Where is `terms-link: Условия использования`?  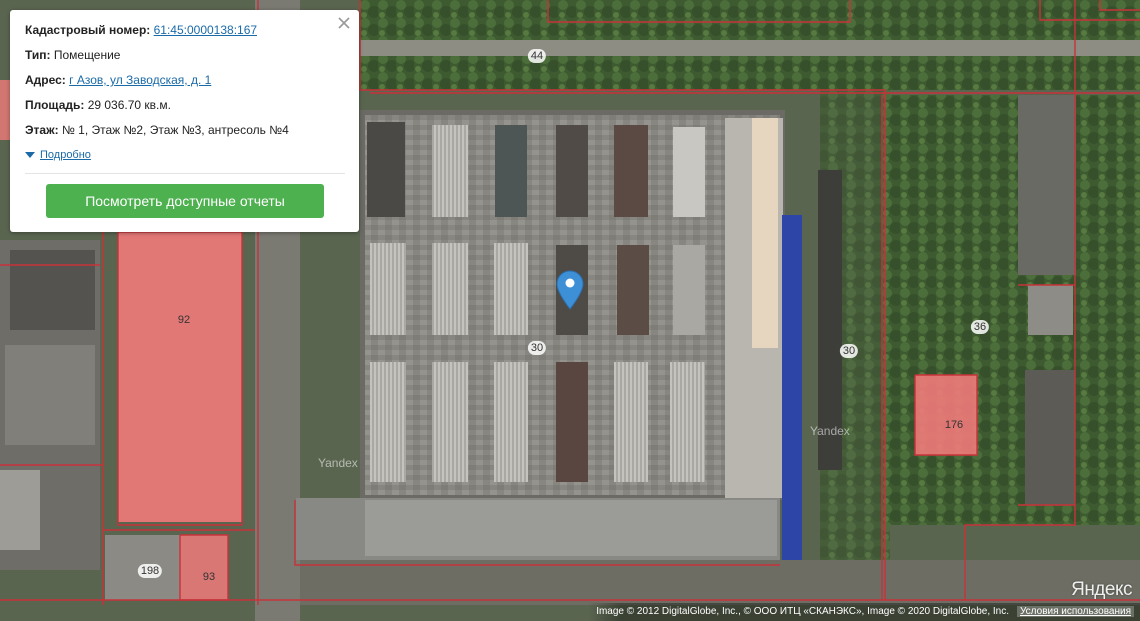
terms-link: Условия использования is located at coordinates (1075, 611).